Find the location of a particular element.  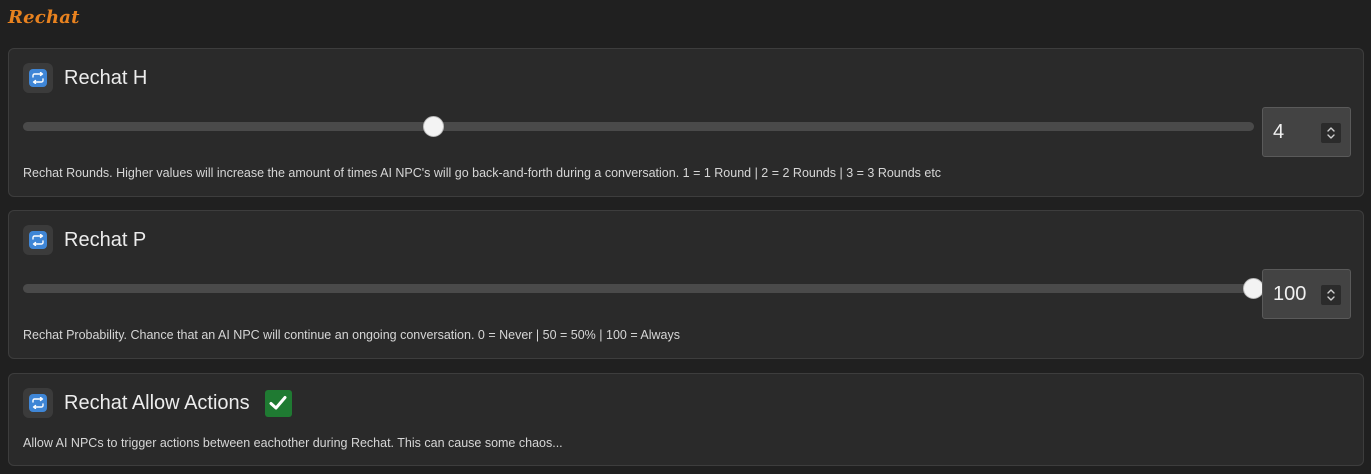

allow-actions-checkbox is located at coordinates (278, 403).